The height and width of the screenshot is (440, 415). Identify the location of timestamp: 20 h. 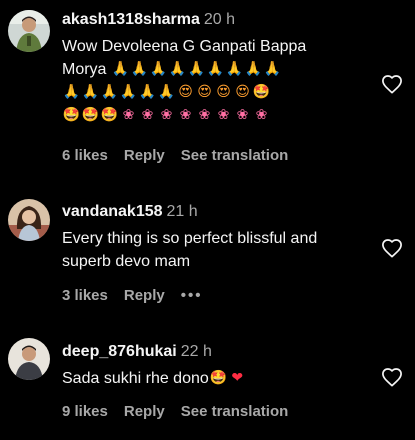
(219, 19).